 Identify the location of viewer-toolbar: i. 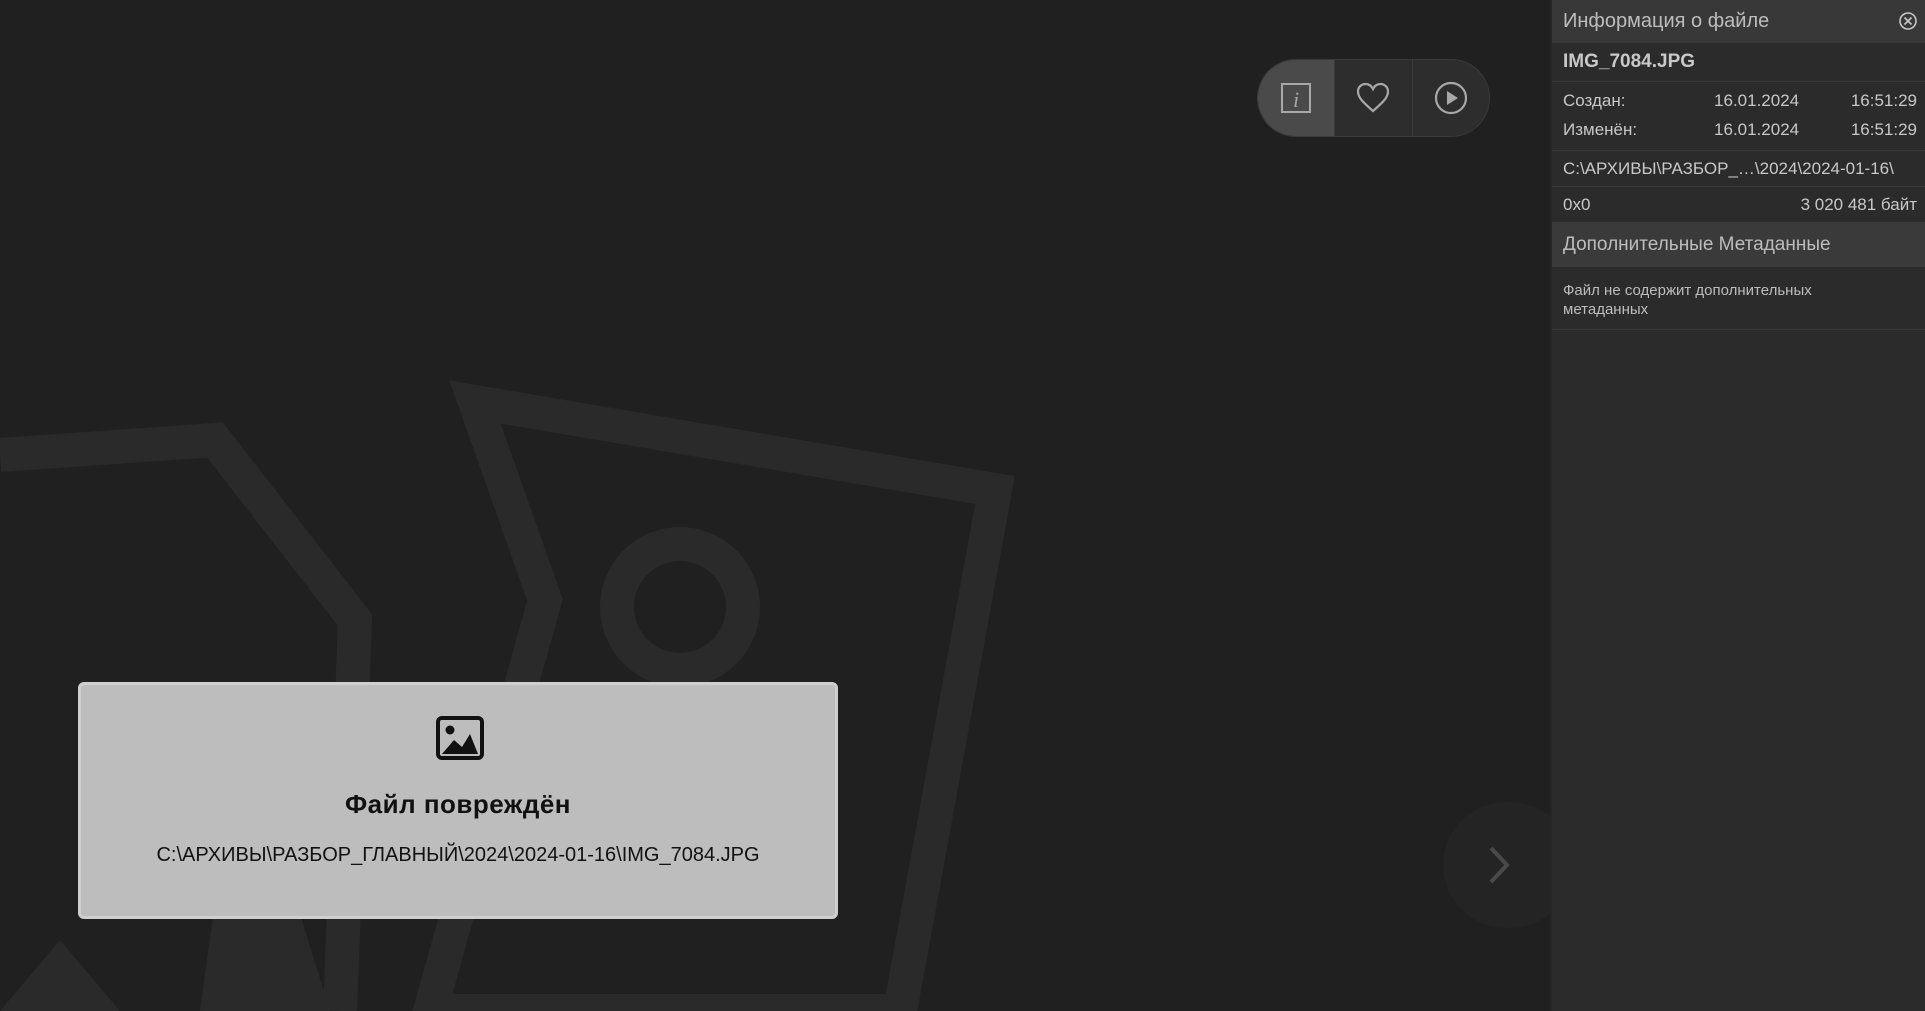
(1373, 98).